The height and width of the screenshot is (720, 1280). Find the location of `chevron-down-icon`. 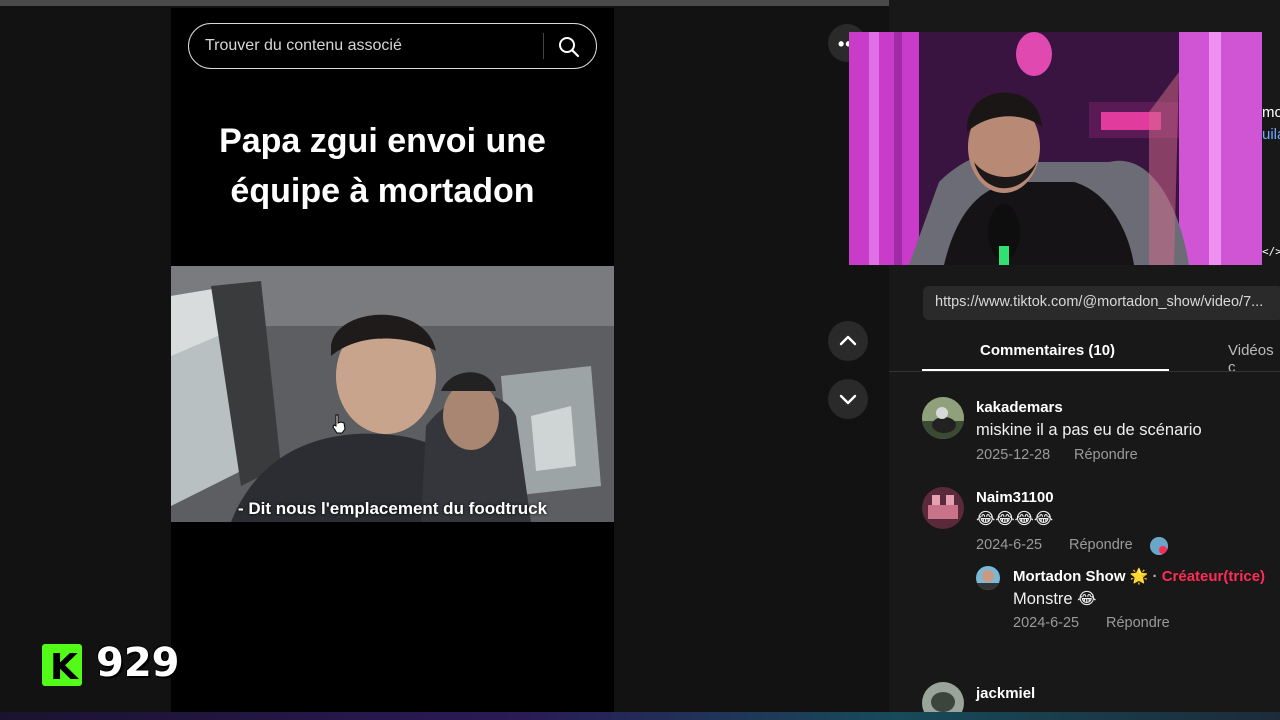

chevron-down-icon is located at coordinates (848, 399).